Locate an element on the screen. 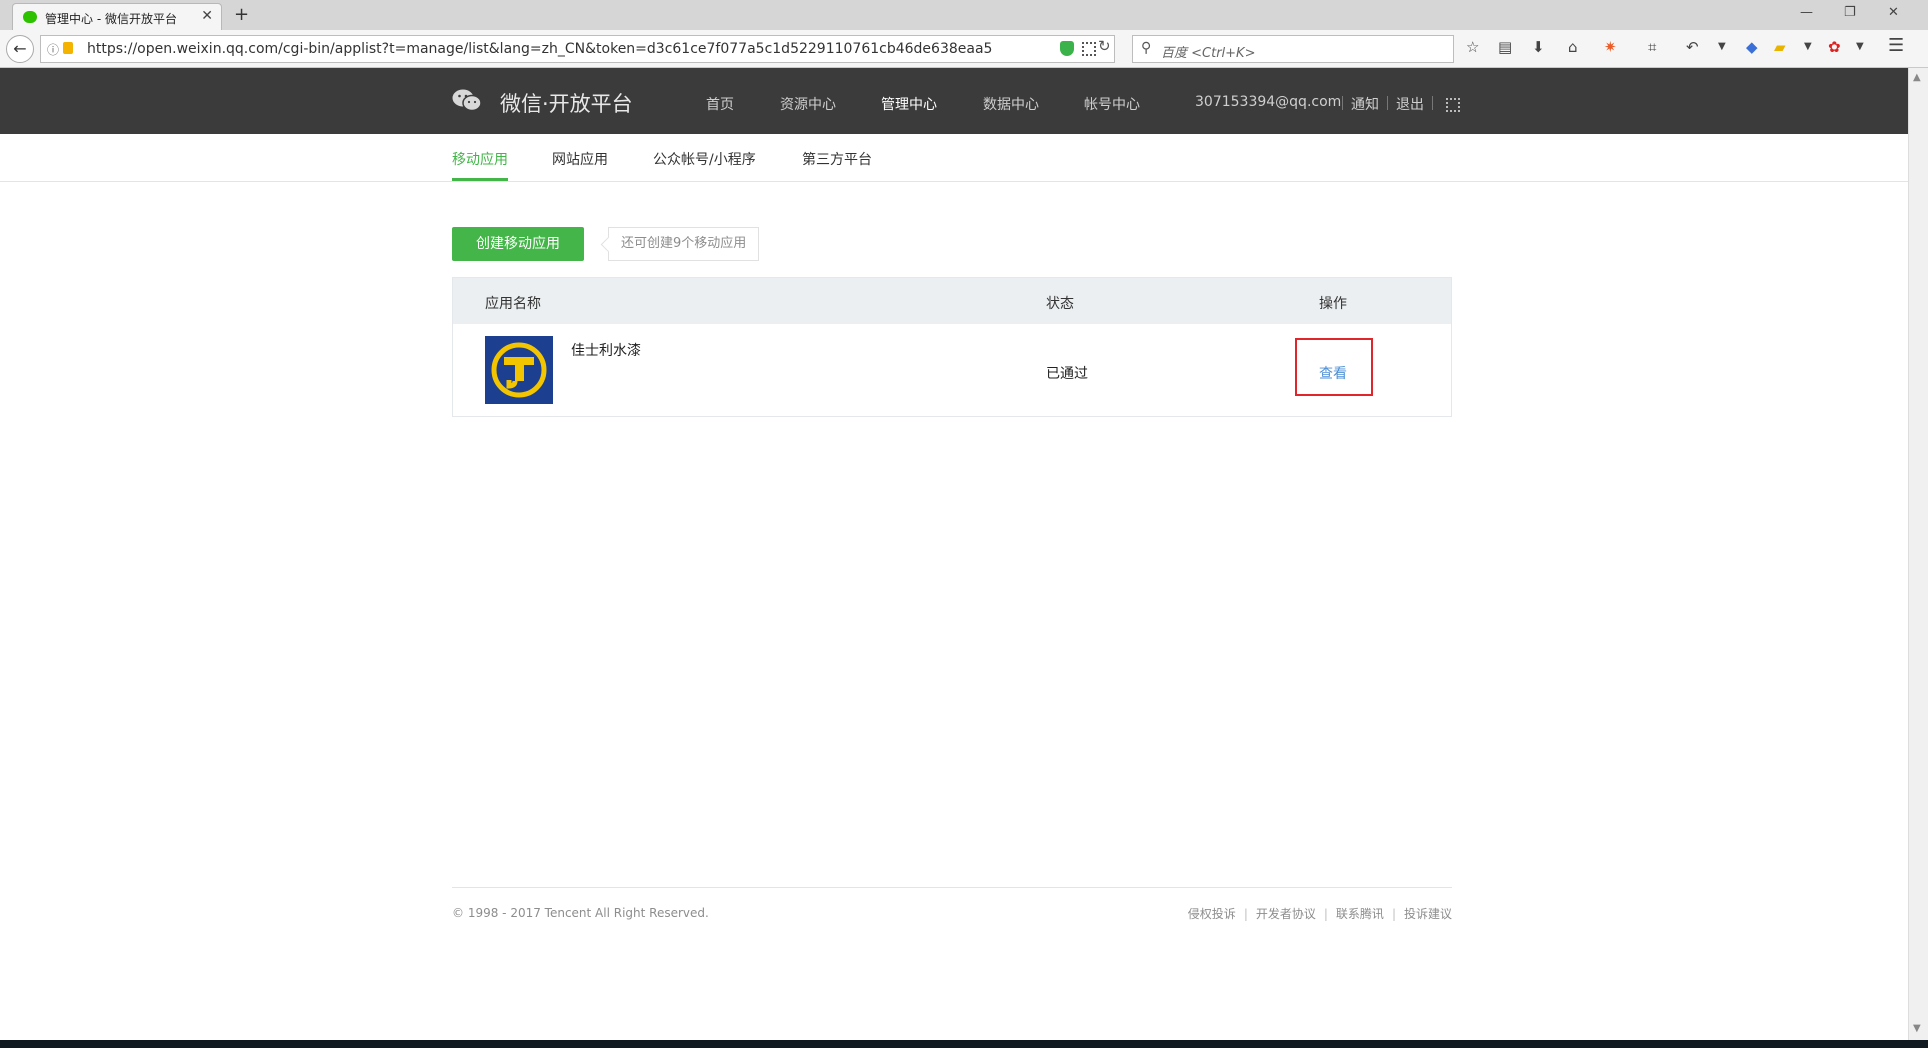  table-header: 应用名称 状态 操作 is located at coordinates (952, 301).